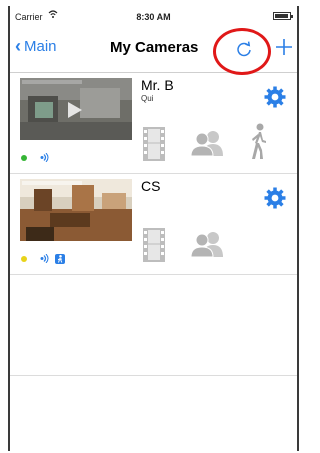  Describe the element at coordinates (153, 413) in the screenshot. I see `empty-row` at that location.